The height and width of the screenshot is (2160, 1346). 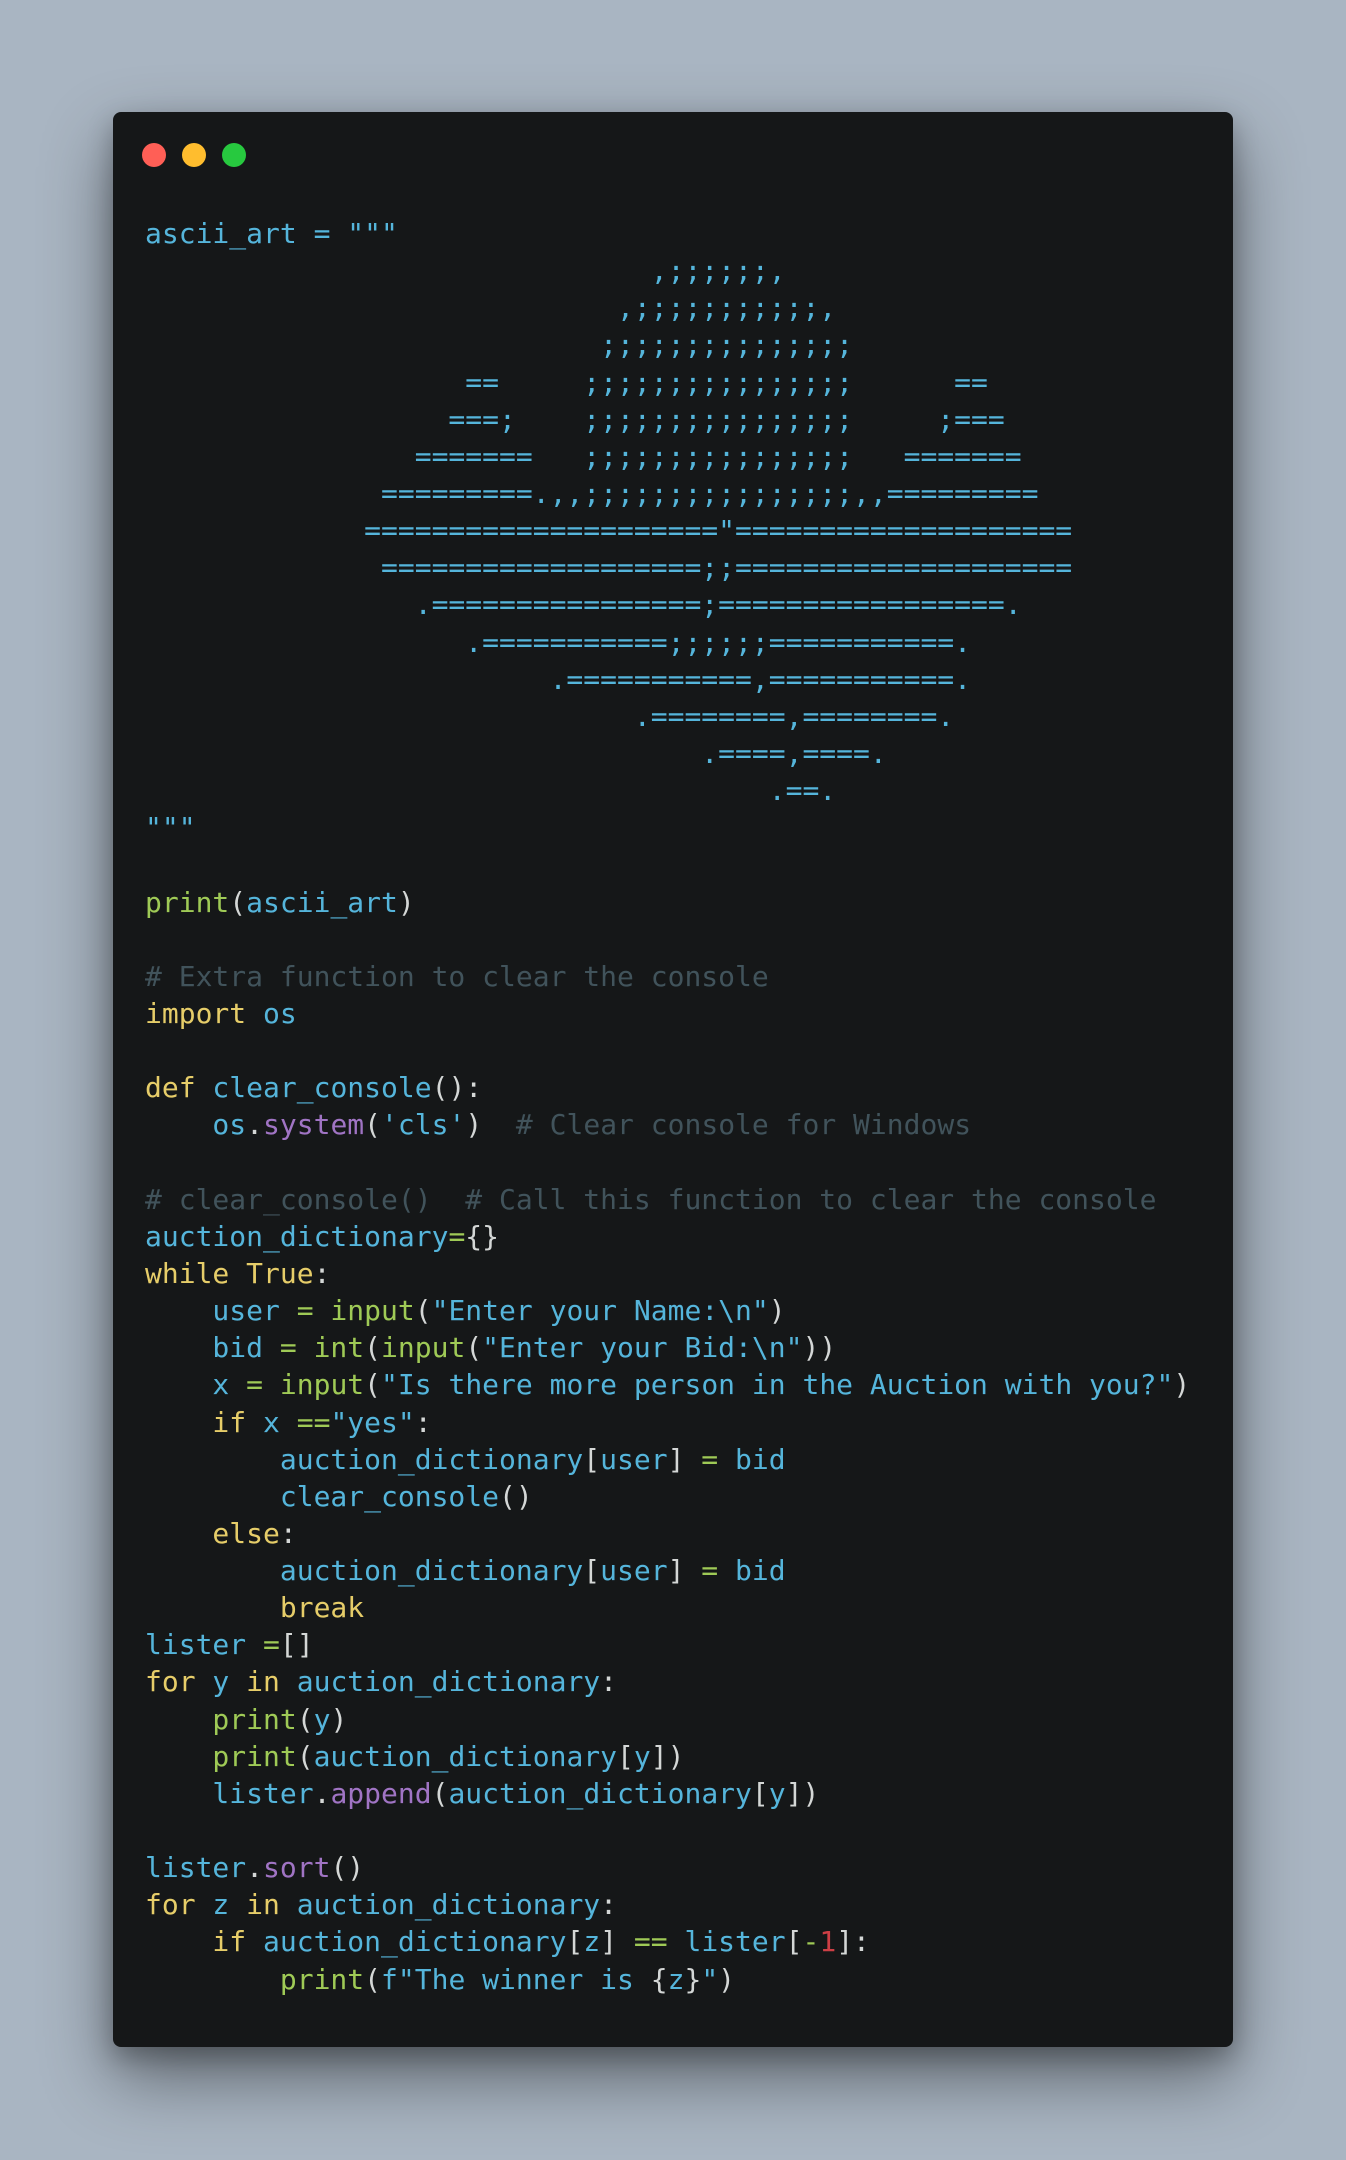 What do you see at coordinates (667, 1533) in the screenshot?
I see `code-line: else:` at bounding box center [667, 1533].